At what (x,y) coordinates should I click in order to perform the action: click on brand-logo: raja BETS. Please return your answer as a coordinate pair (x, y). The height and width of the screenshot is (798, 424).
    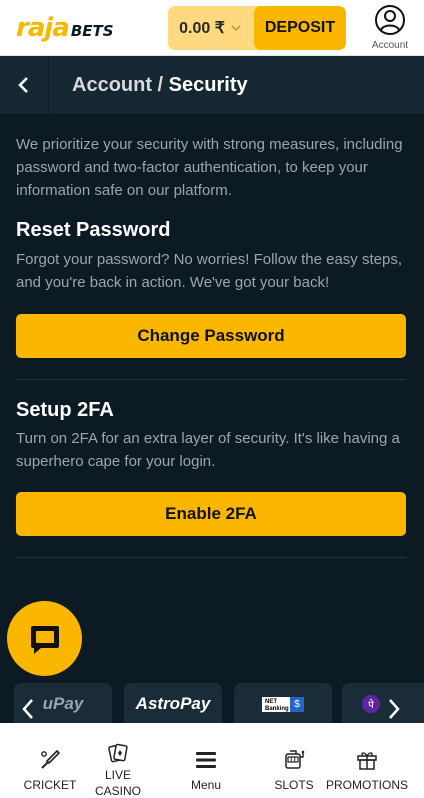
    Looking at the image, I should click on (65, 28).